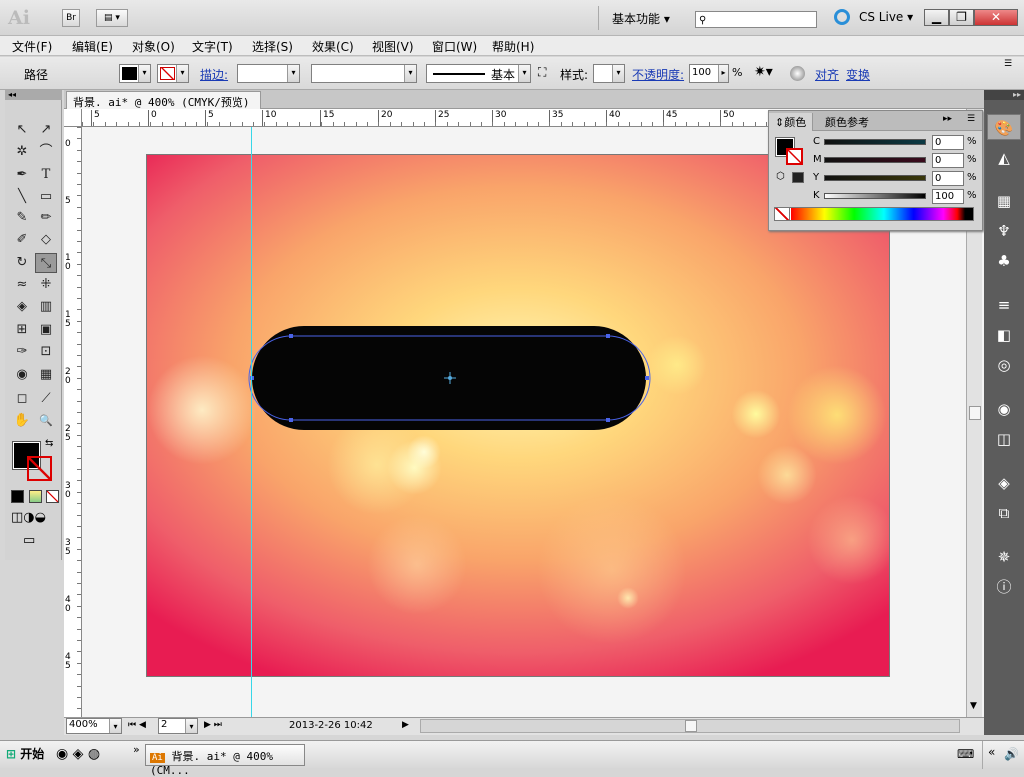 The height and width of the screenshot is (777, 1024). What do you see at coordinates (333, 46) in the screenshot?
I see `menu-effect: 效果(C)` at bounding box center [333, 46].